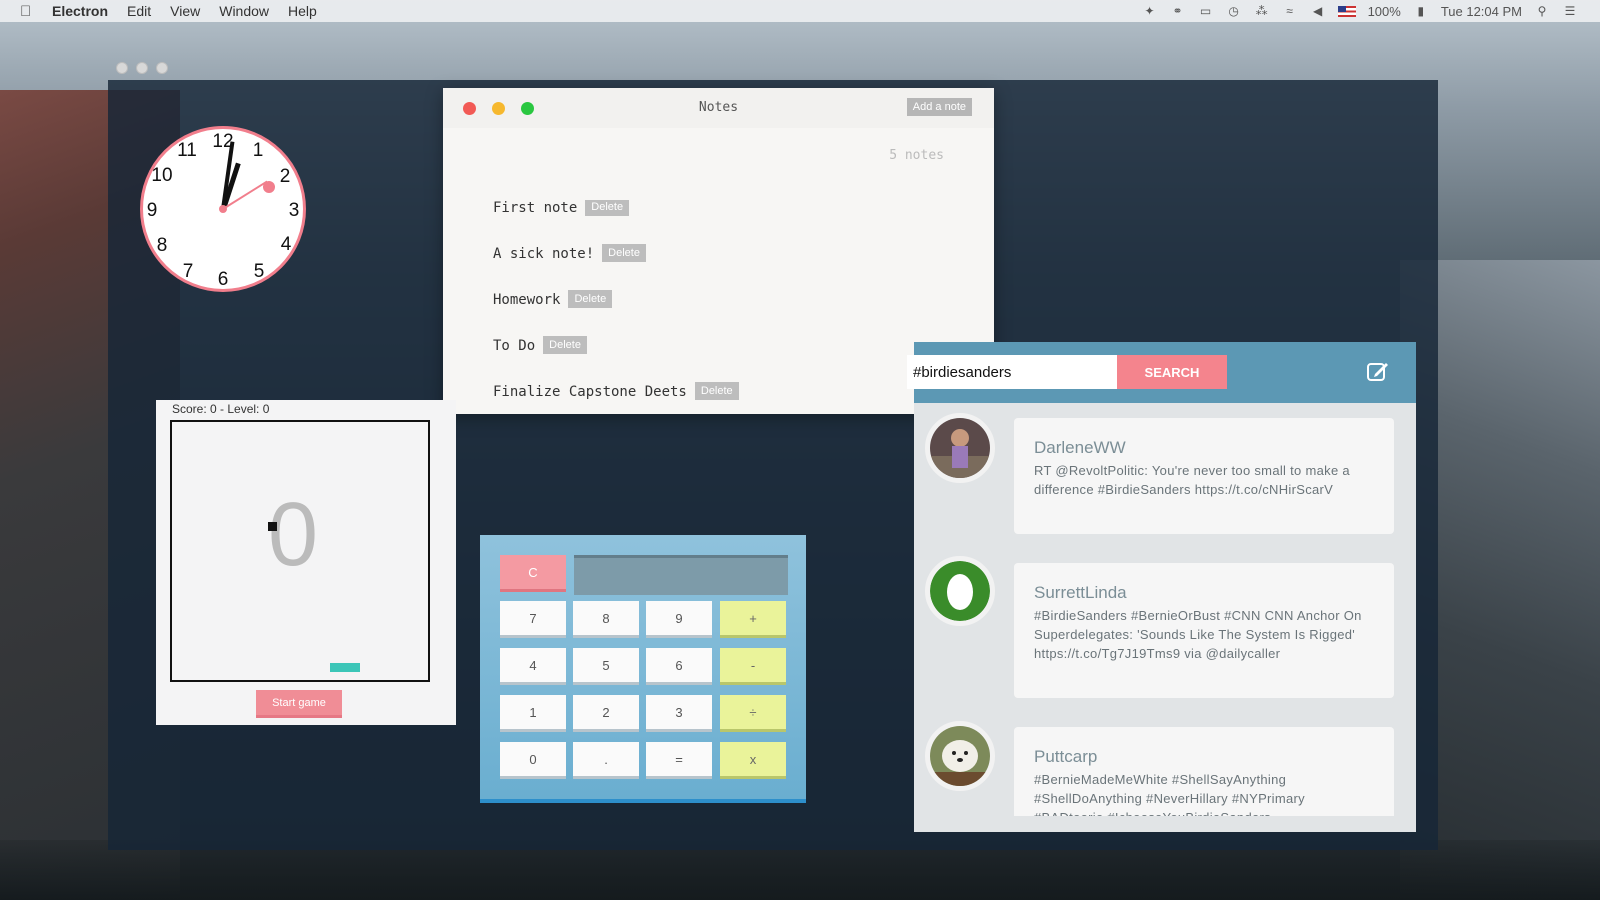 The width and height of the screenshot is (1600, 900). I want to click on list-item: Homework Delete, so click(723, 314).